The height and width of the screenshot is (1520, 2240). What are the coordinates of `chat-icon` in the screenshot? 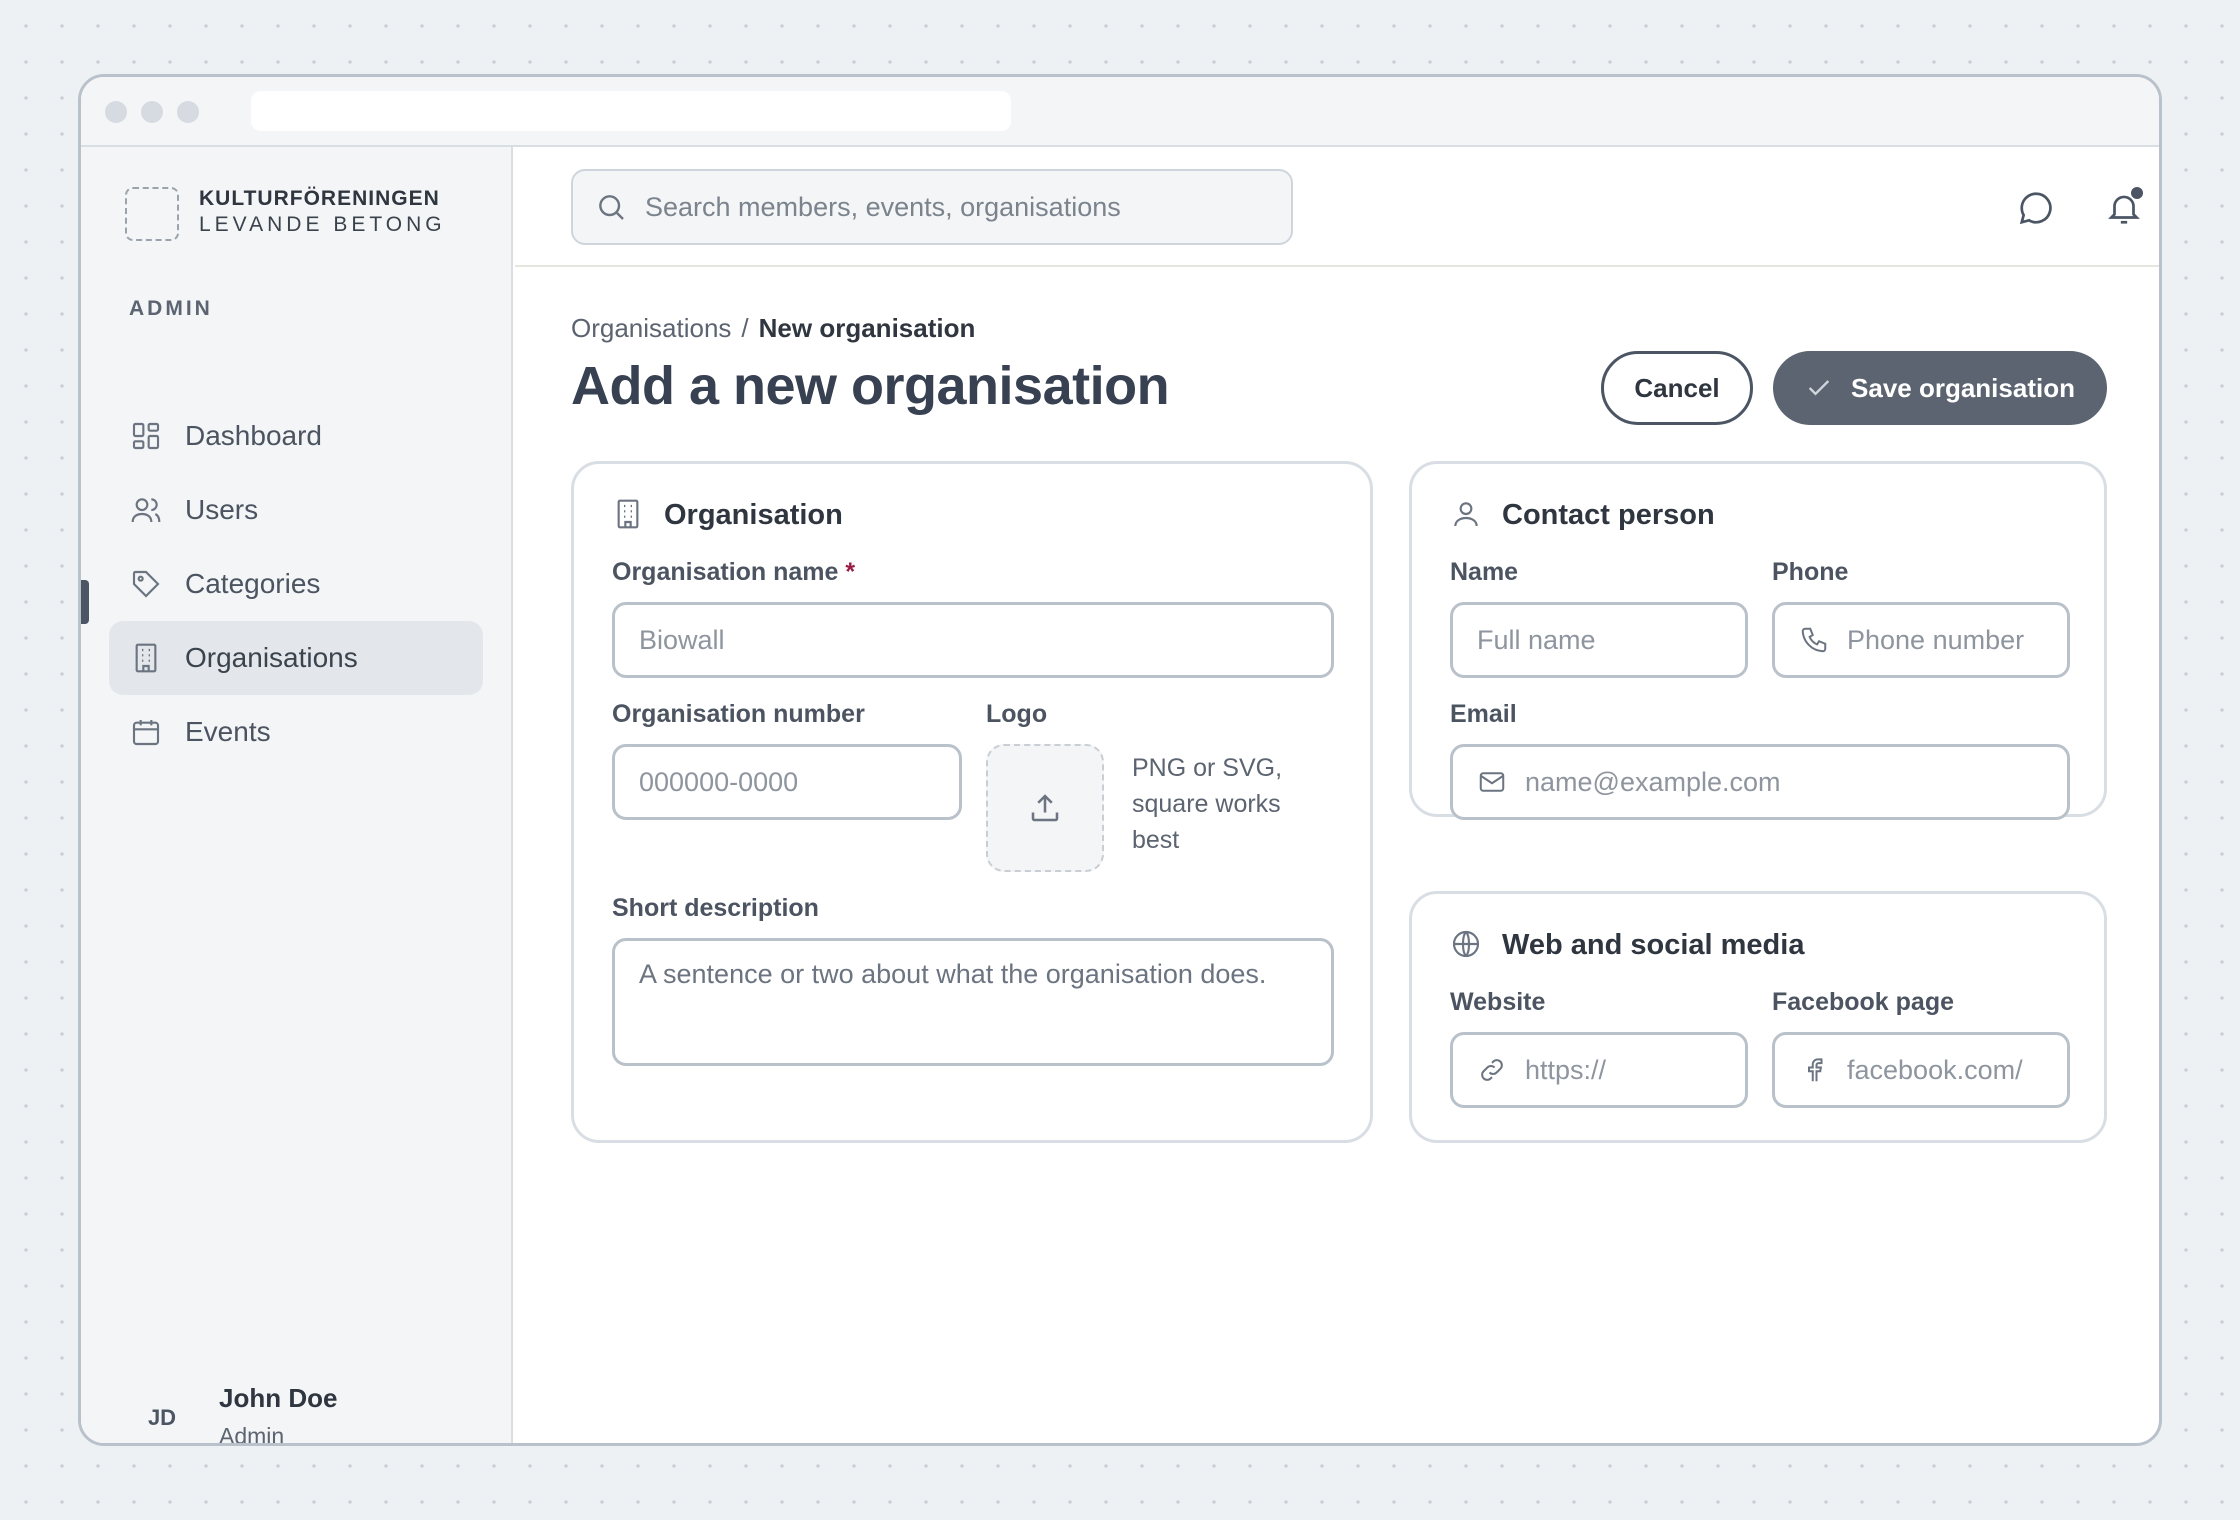 It's located at (2036, 208).